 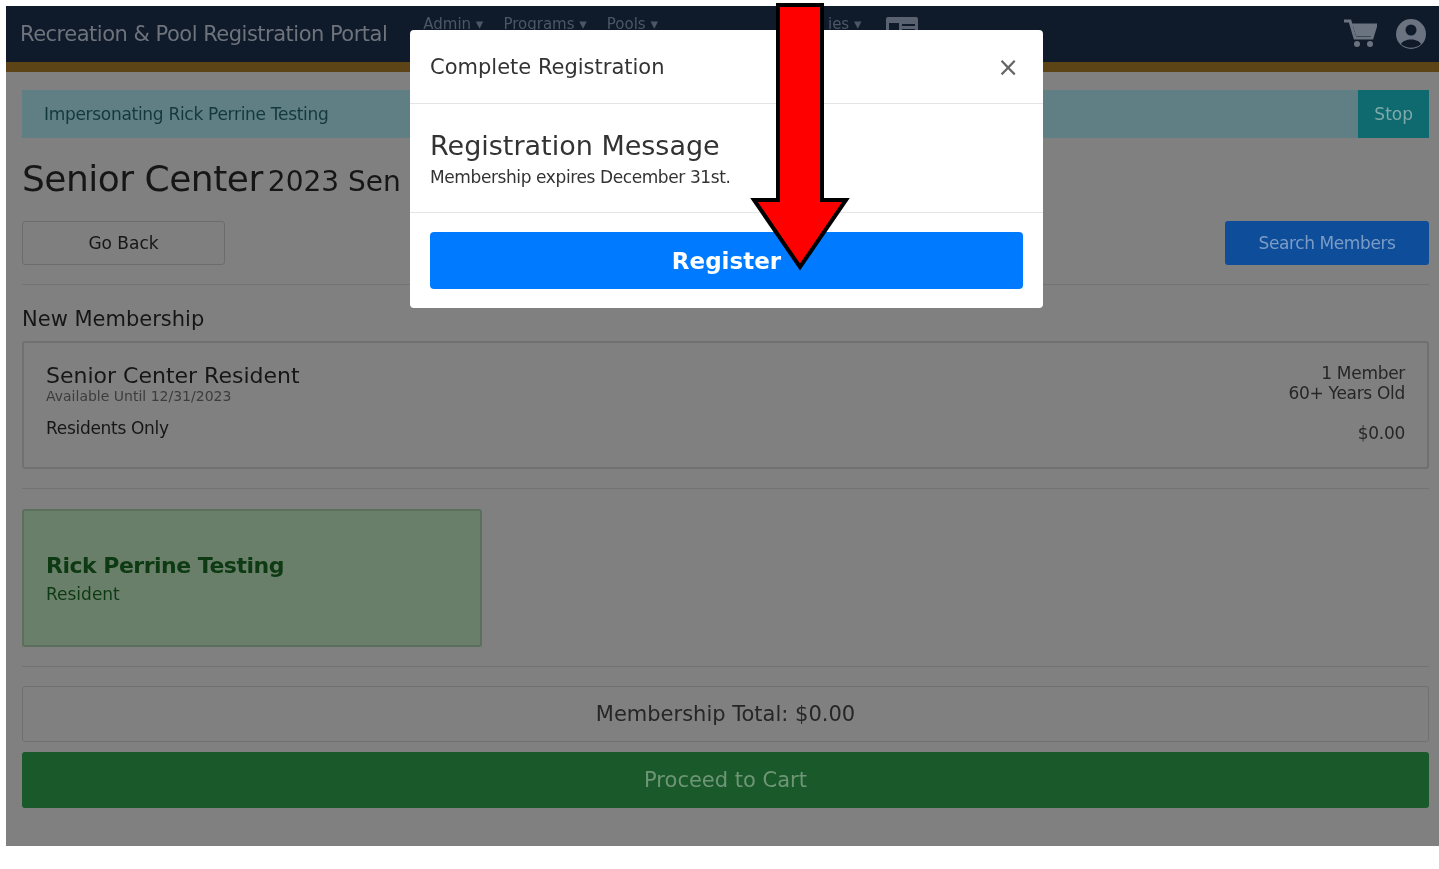 I want to click on stop-button: Stop, so click(x=1393, y=114).